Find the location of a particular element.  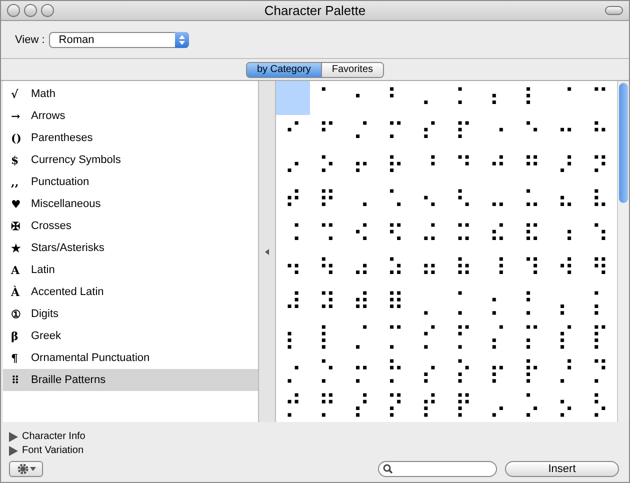

braille-cell: ⠌ is located at coordinates (361, 132).